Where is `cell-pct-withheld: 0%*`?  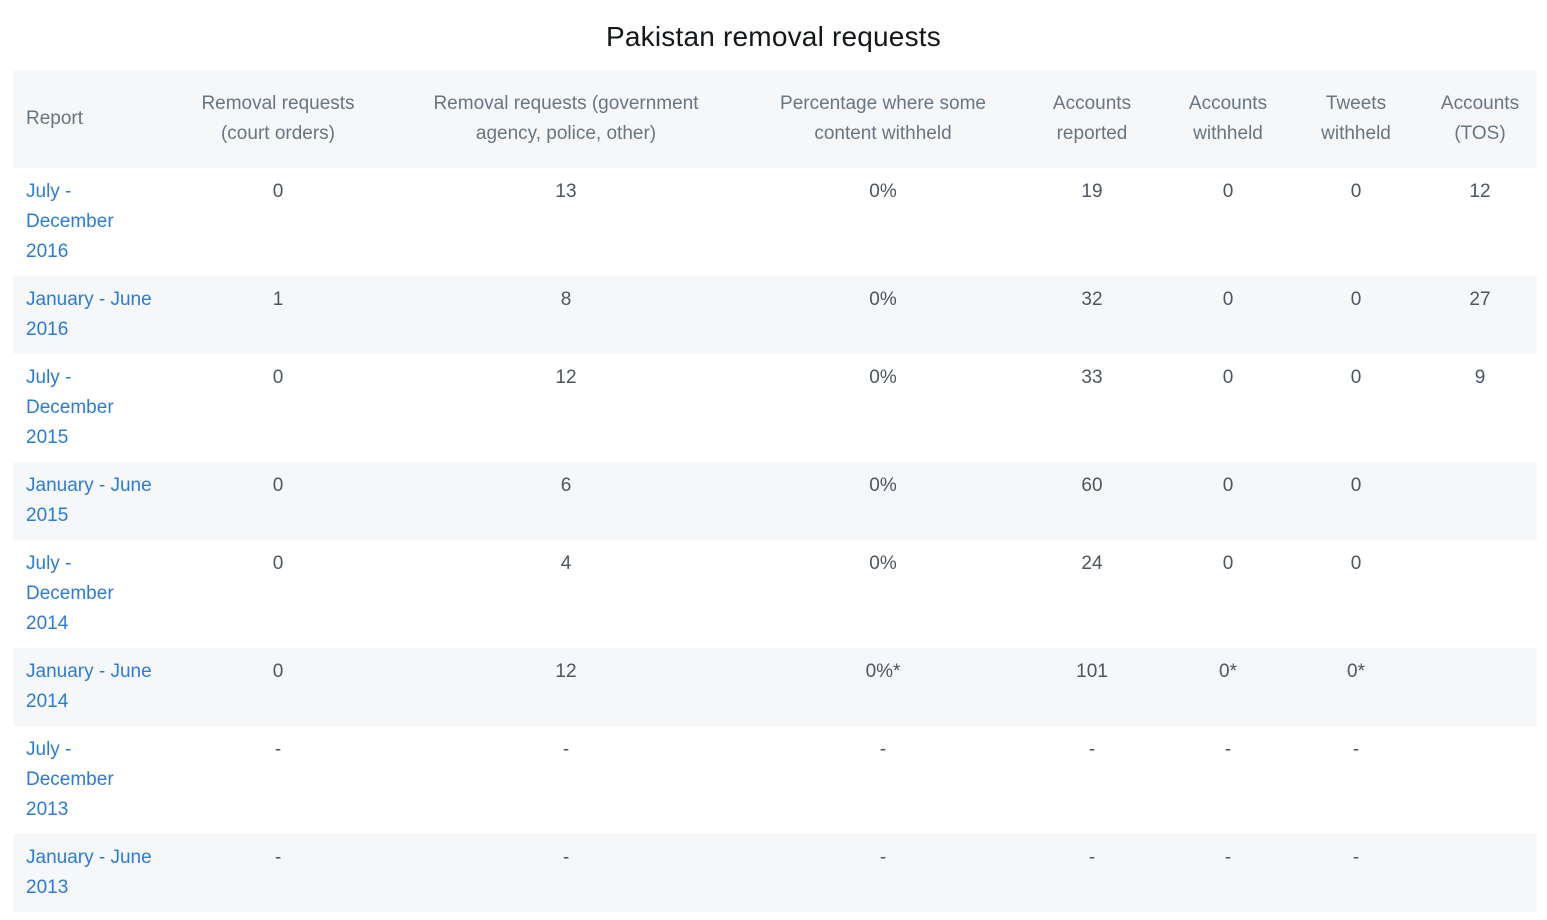
cell-pct-withheld: 0%* is located at coordinates (883, 687).